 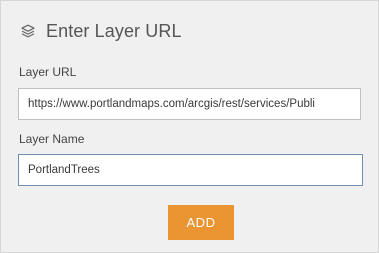 What do you see at coordinates (189, 104) in the screenshot?
I see `layer-url-input` at bounding box center [189, 104].